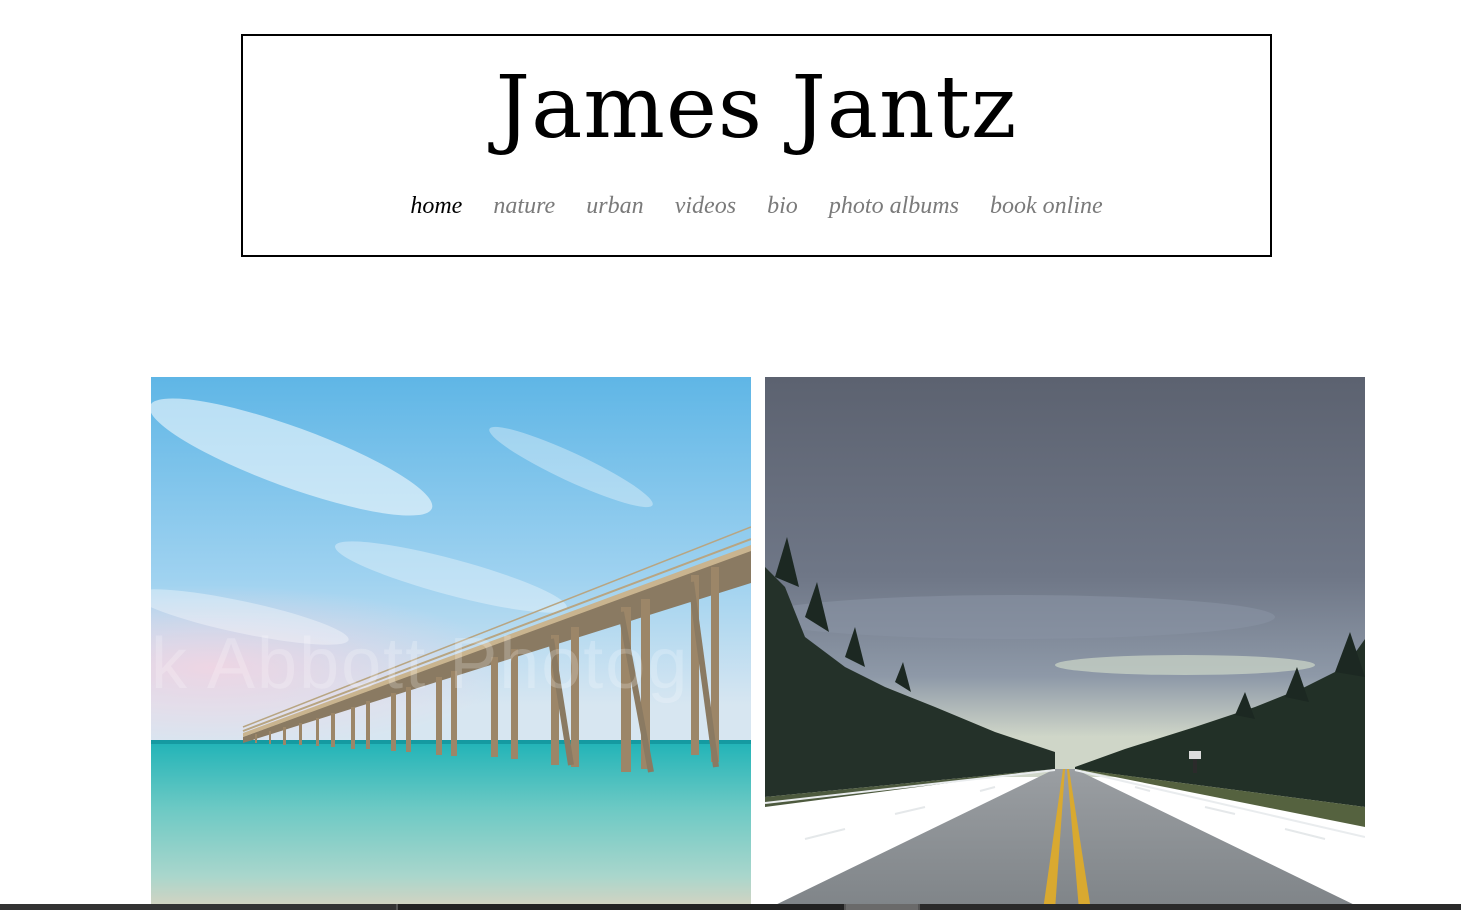  Describe the element at coordinates (882, 907) in the screenshot. I see `scrollbar-thumb` at that location.